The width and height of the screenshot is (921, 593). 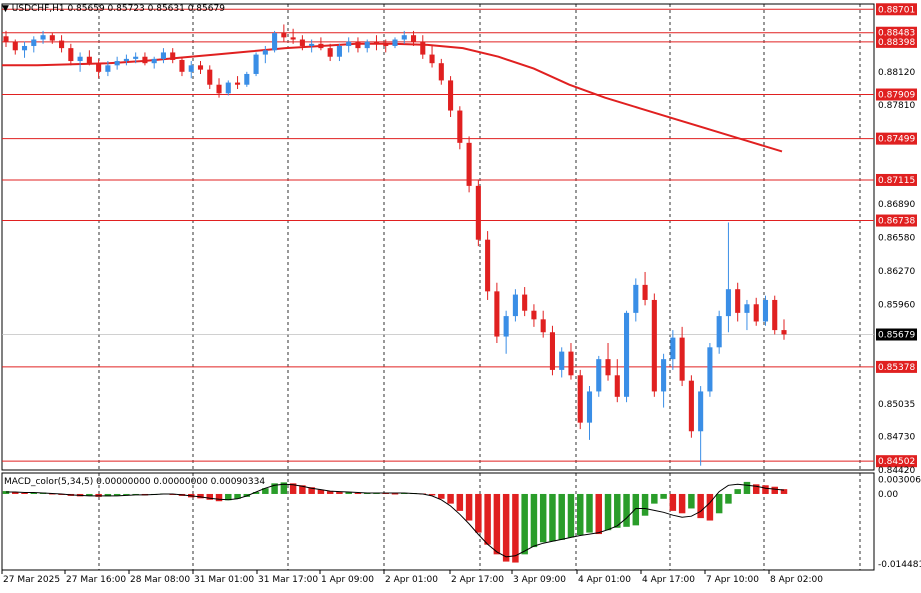 What do you see at coordinates (896, 239) in the screenshot?
I see `price-label-text: 0.86580` at bounding box center [896, 239].